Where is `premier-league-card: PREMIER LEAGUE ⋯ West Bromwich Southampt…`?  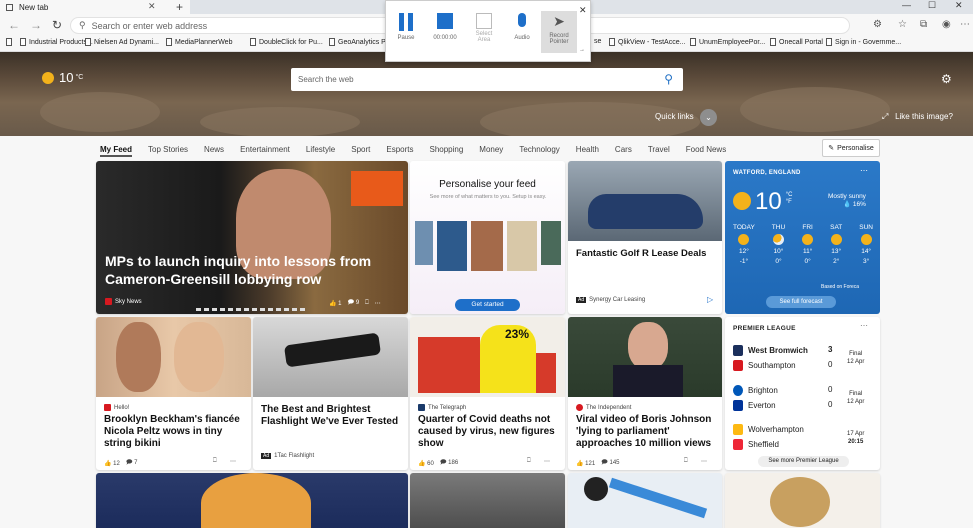 premier-league-card: PREMIER LEAGUE ⋯ West Bromwich Southampt… is located at coordinates (802, 393).